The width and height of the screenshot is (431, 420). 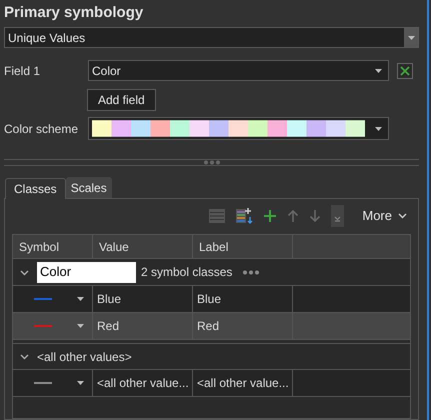 I want to click on field-label: Field 1, so click(x=23, y=71).